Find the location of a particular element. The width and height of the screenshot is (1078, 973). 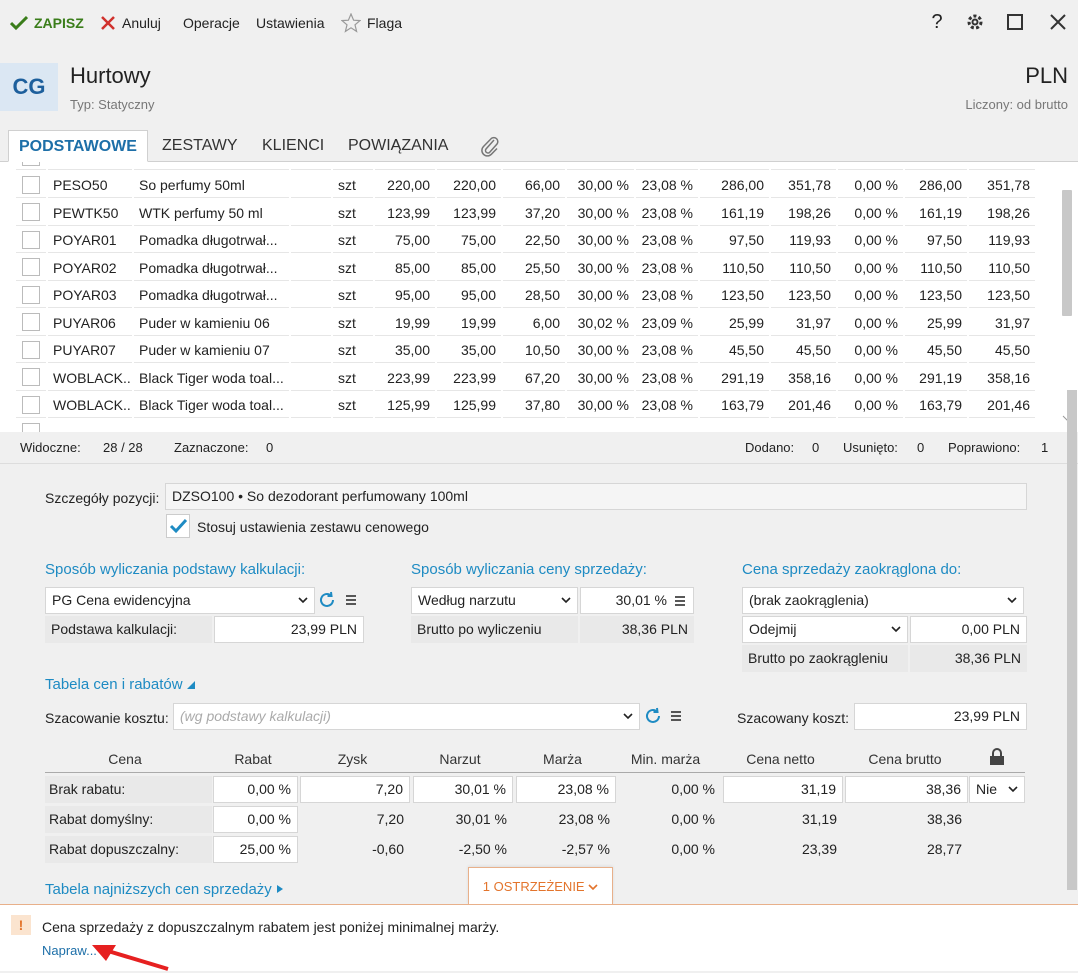

sale-price-select: Według narzutu is located at coordinates (494, 600).